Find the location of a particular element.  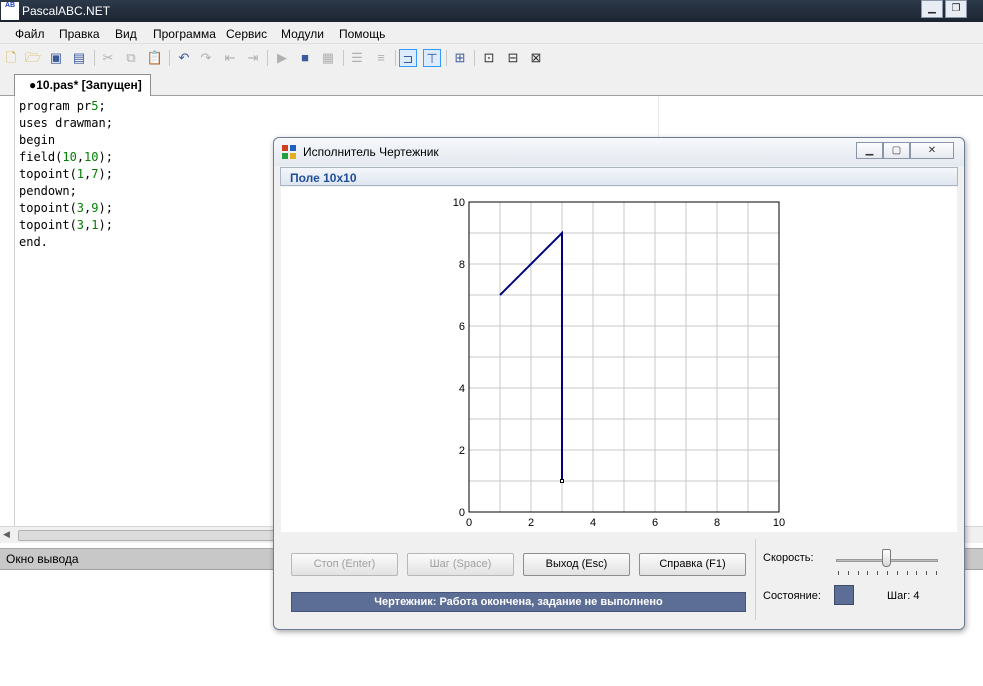

main-title-bar: AB PascalABC.NET ▁ ❐ is located at coordinates (491, 11).